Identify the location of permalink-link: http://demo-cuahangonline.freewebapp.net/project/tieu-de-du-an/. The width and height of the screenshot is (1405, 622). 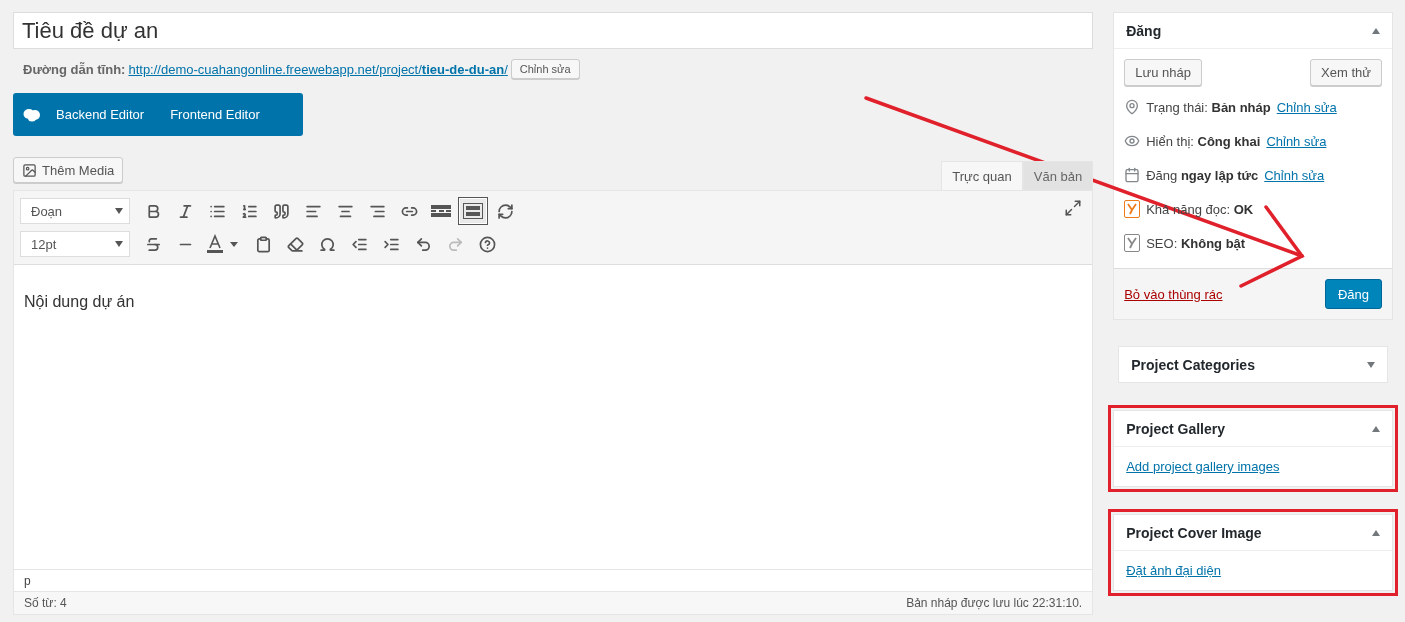
(318, 69).